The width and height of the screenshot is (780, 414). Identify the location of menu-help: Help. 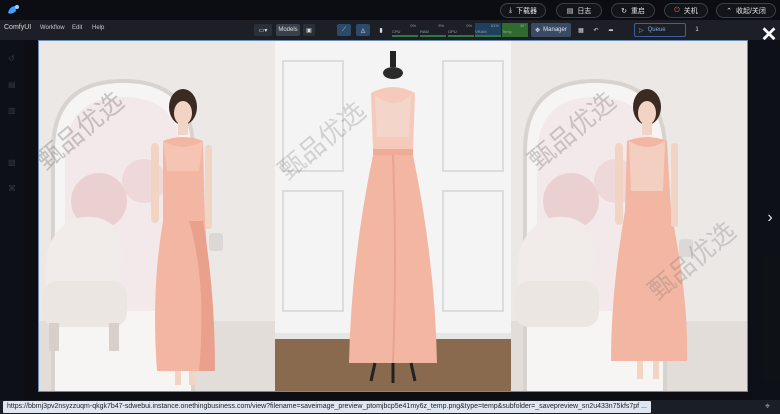
(98, 28).